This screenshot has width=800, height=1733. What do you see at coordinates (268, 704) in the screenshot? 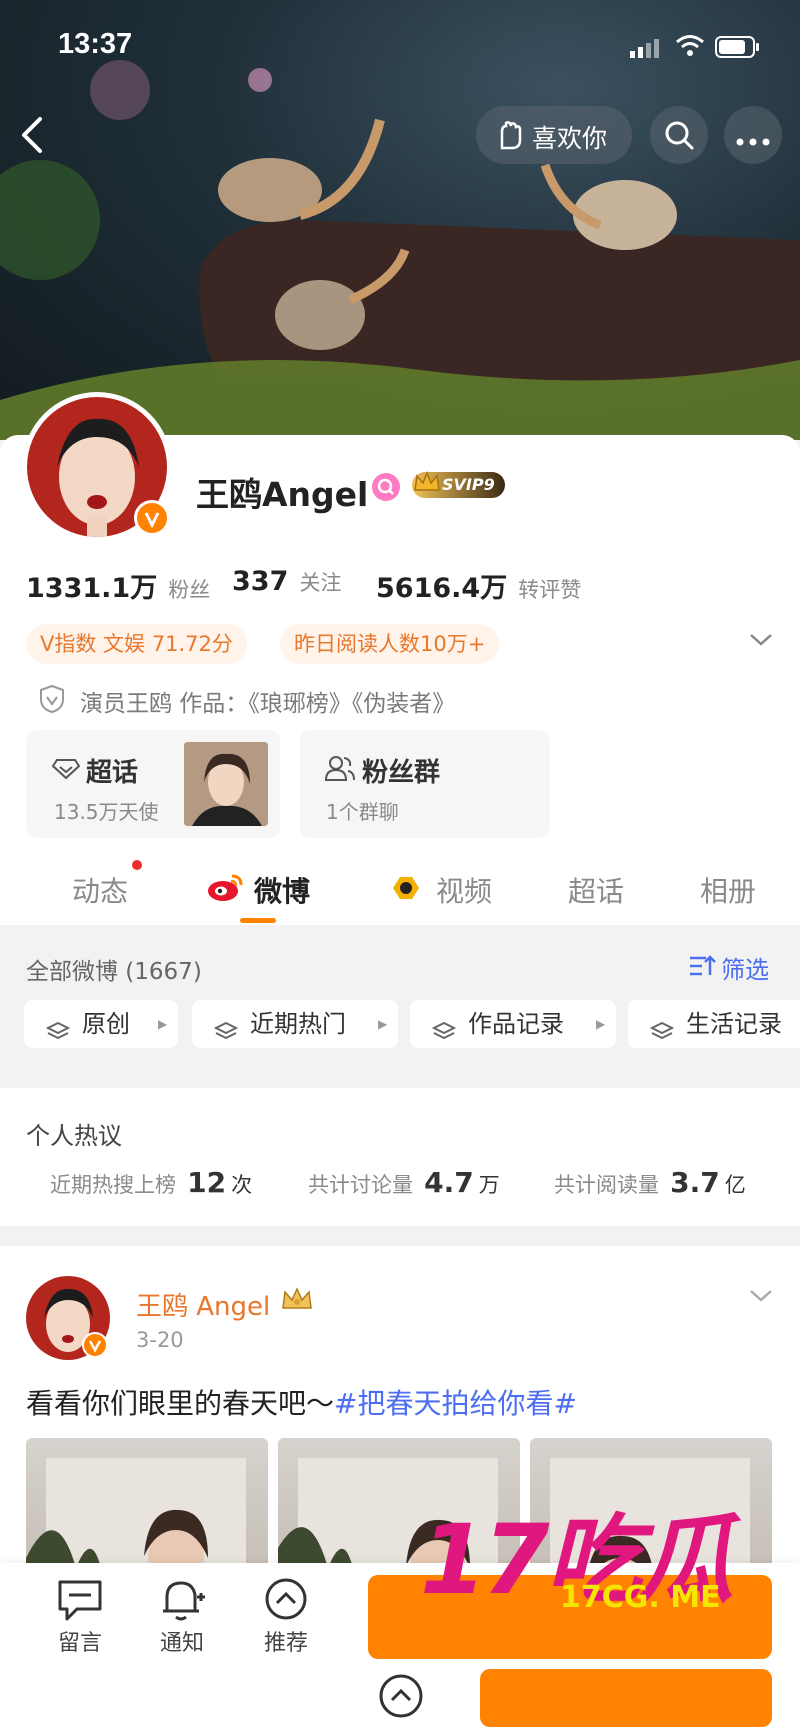
I see `verify-text: 演员王鸥 作品：《琅琊榜》《伪装者》` at bounding box center [268, 704].